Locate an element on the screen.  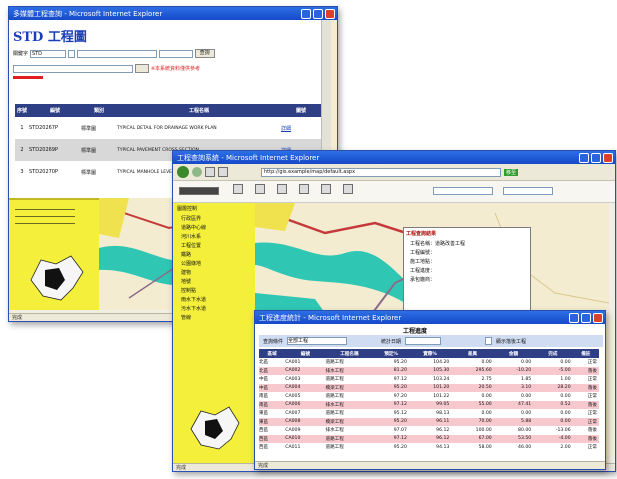
detail-link: 詳細 is located at coordinates (301, 128).